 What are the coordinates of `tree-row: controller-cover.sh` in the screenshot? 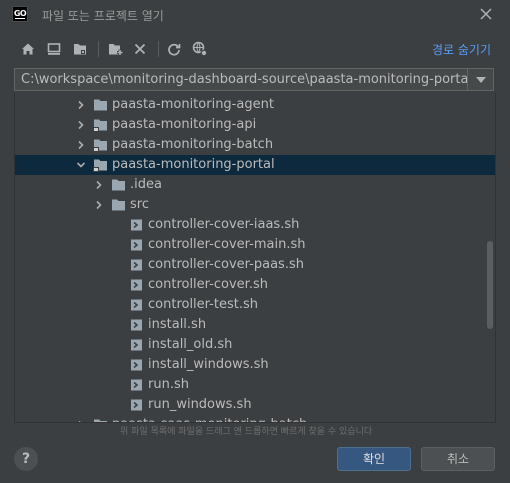 It's located at (255, 285).